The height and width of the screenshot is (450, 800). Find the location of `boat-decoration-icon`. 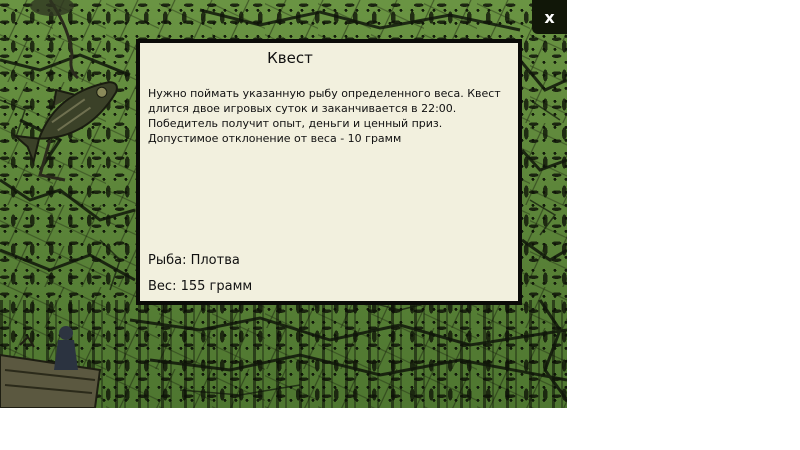

boat-decoration-icon is located at coordinates (51, 367).